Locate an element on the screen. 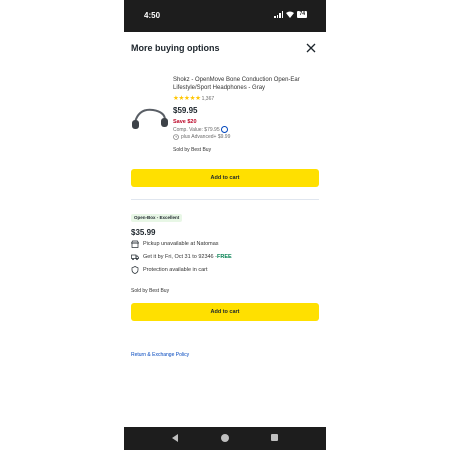 The image size is (450, 450). pickup-text: Pickup unavailable at Natomas is located at coordinates (181, 244).